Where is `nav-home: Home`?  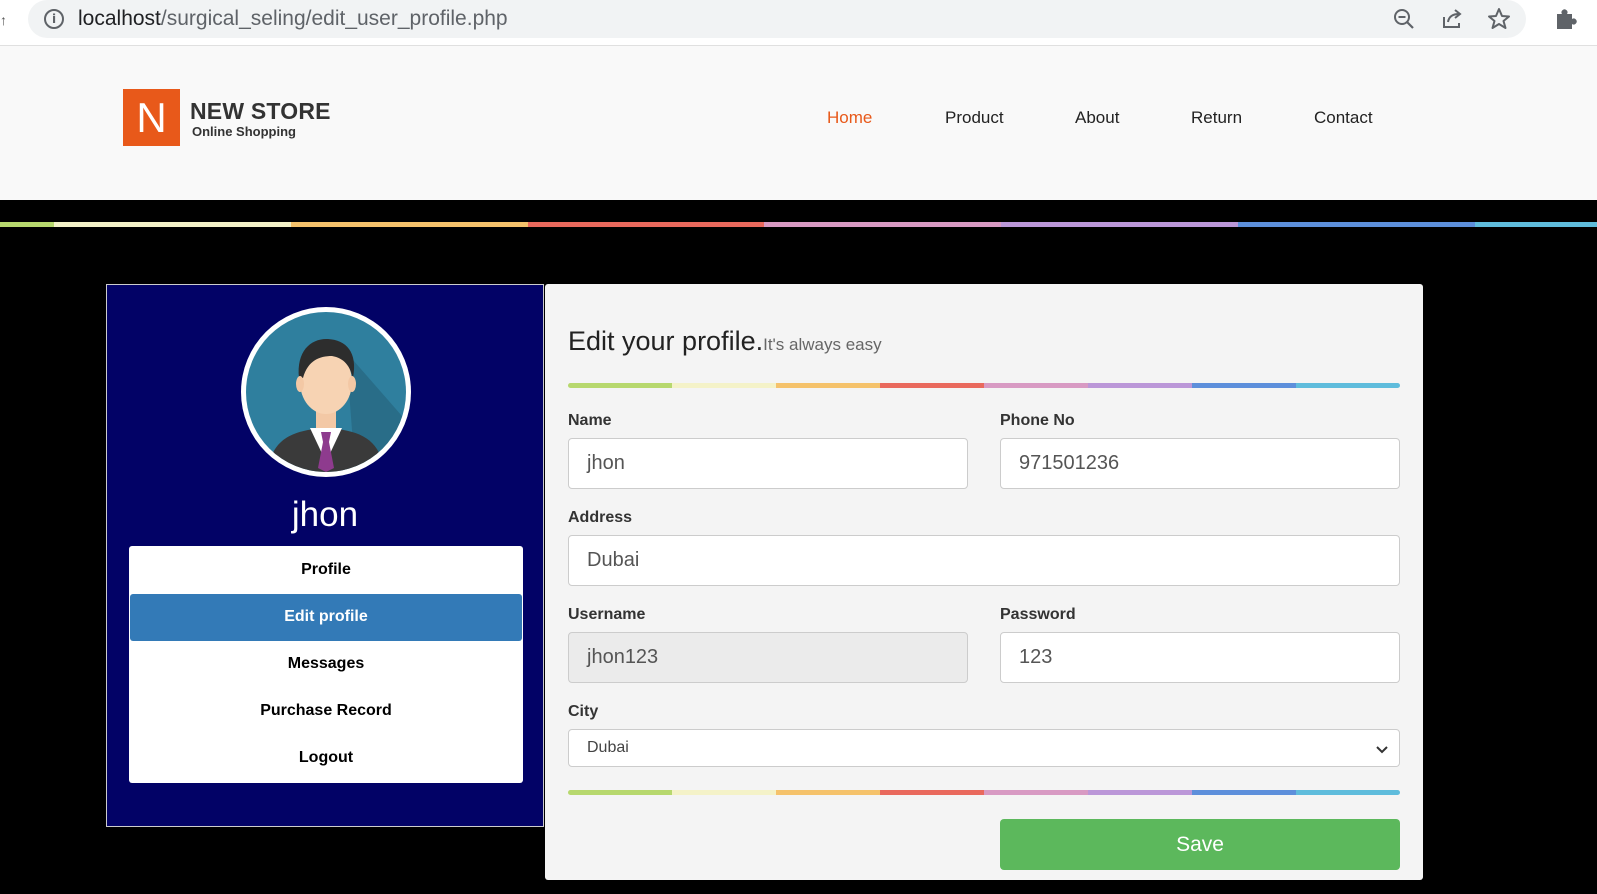 nav-home: Home is located at coordinates (849, 118).